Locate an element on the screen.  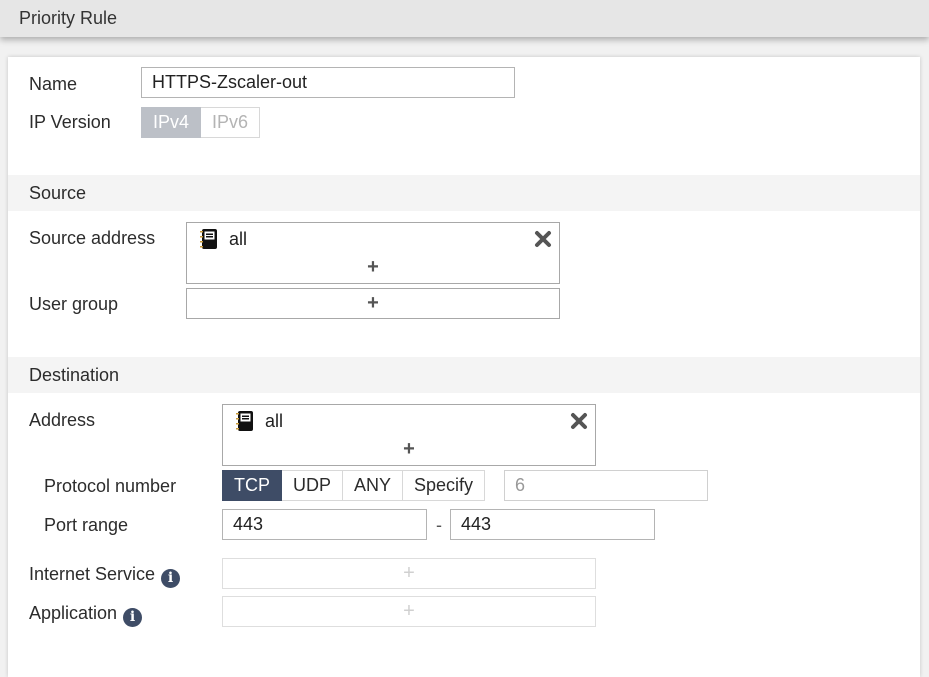
protocol-toggle: TCP UDP ANY Specify is located at coordinates (354, 485).